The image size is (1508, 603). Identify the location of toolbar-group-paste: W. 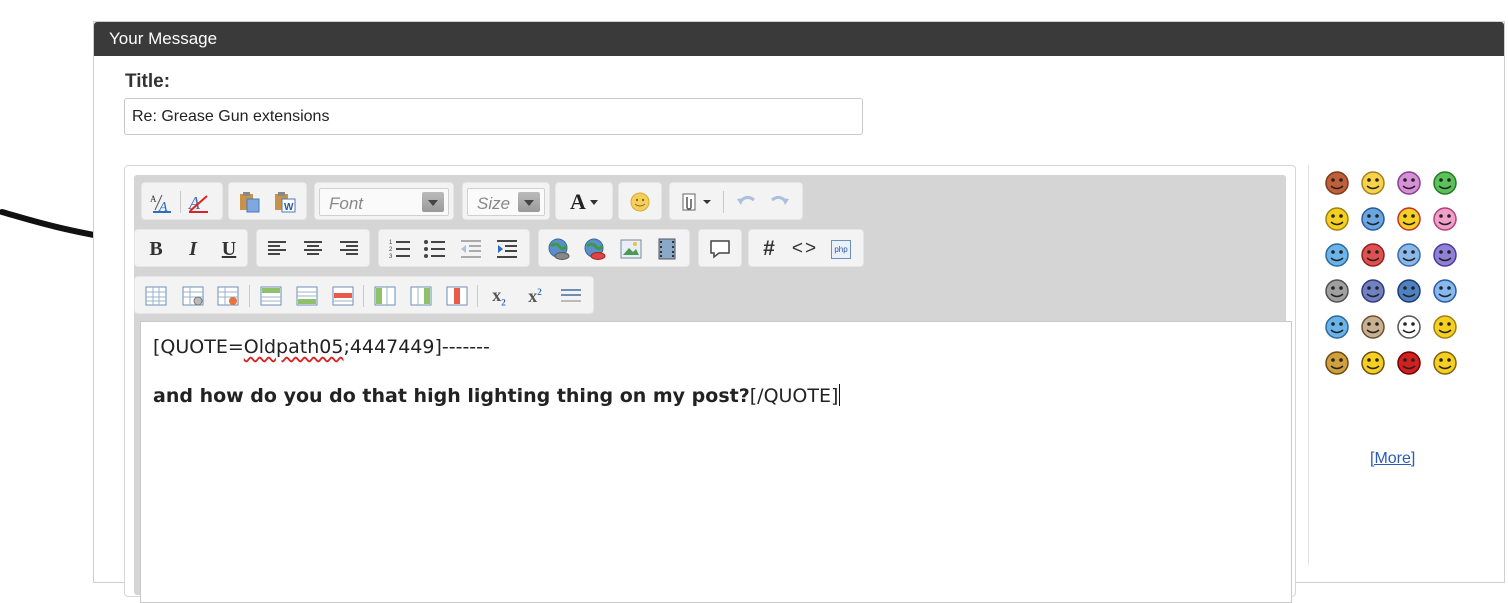
(267, 201).